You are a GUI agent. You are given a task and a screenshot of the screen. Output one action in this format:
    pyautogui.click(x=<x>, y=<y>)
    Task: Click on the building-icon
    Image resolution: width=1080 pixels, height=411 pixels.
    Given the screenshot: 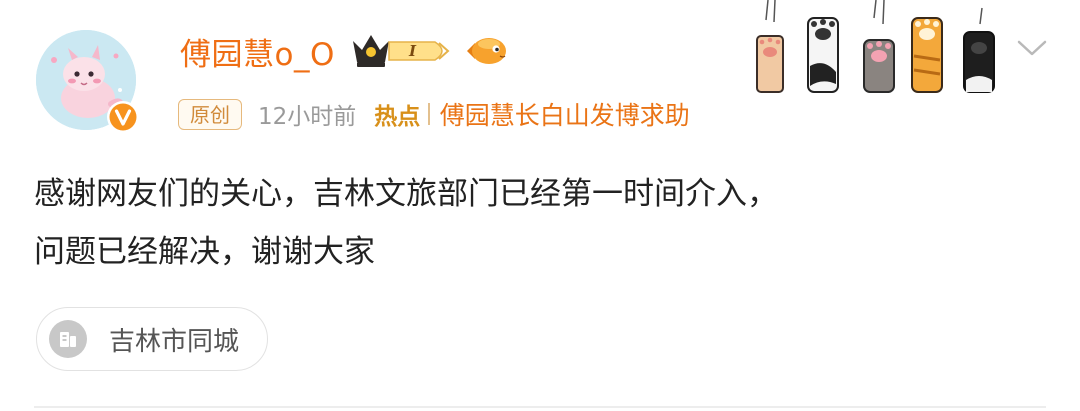 What is the action you would take?
    pyautogui.click(x=68, y=339)
    